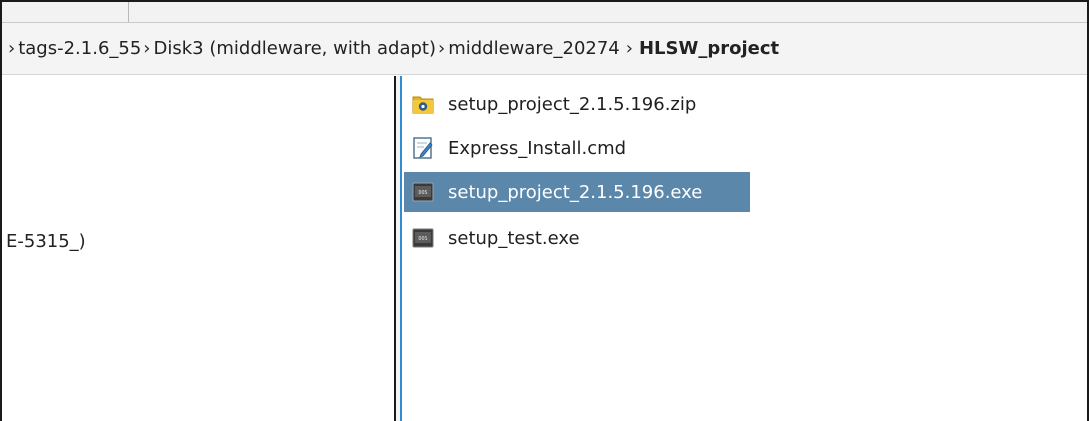 The image size is (1089, 421). I want to click on toolbar-divider, so click(128, 12).